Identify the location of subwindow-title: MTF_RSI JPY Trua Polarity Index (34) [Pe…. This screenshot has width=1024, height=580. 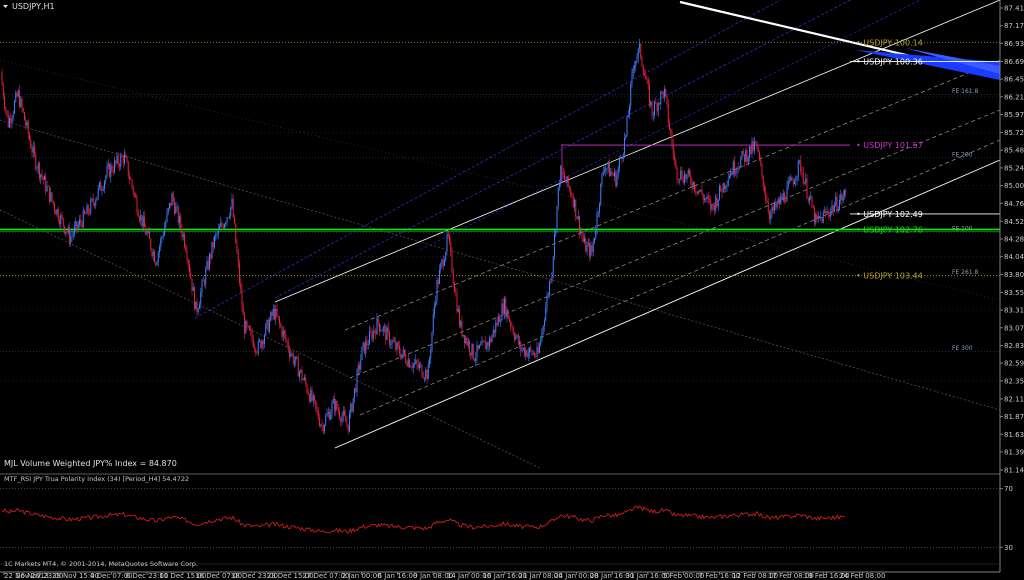
(96, 479).